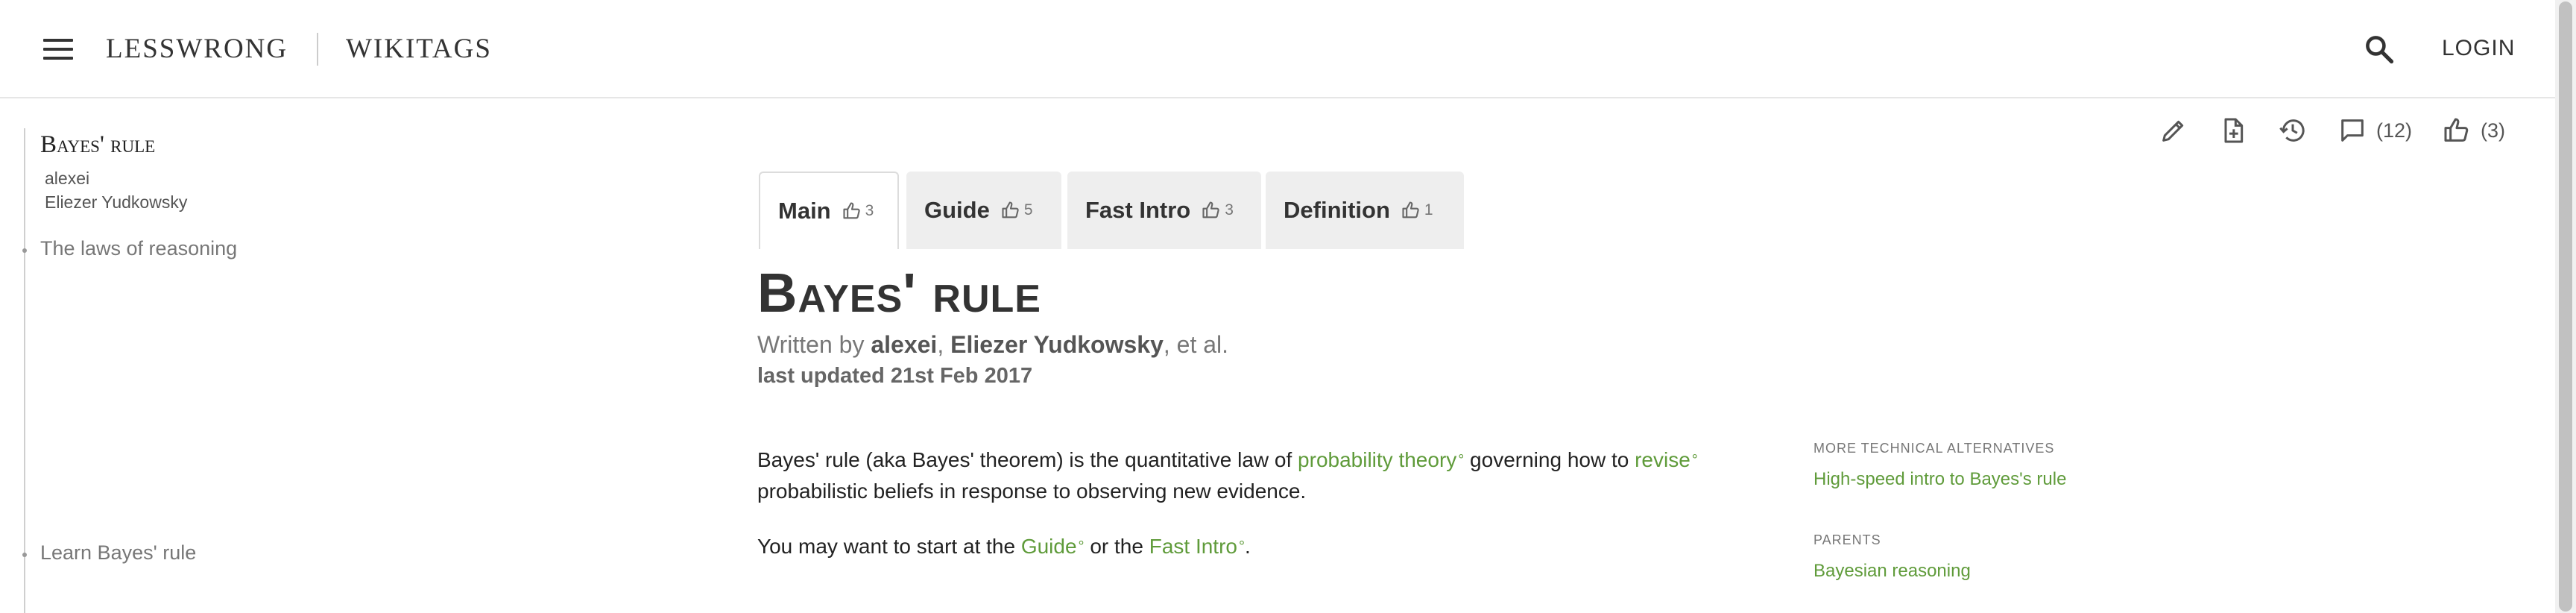 The width and height of the screenshot is (2576, 613). I want to click on guide-link: Guide, so click(1049, 546).